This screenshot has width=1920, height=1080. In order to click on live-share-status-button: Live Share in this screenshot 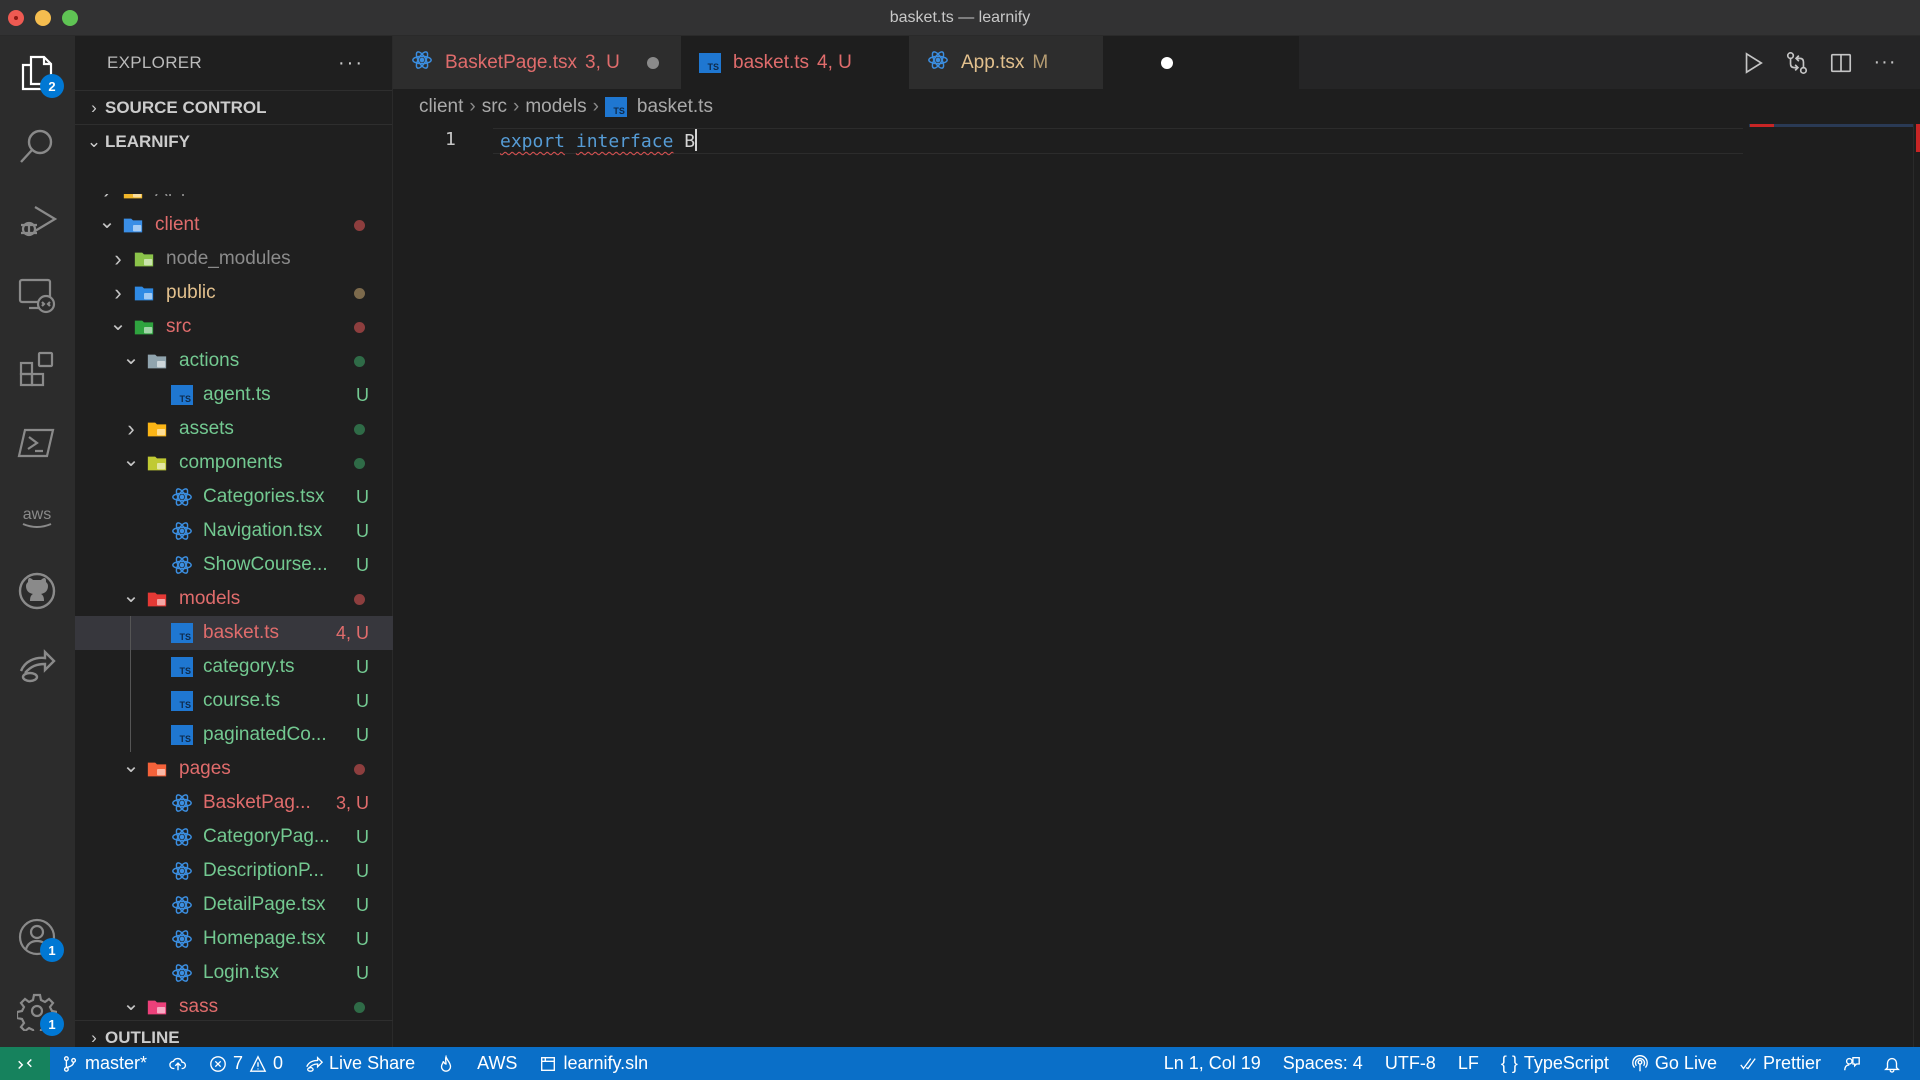, I will do `click(360, 1063)`.